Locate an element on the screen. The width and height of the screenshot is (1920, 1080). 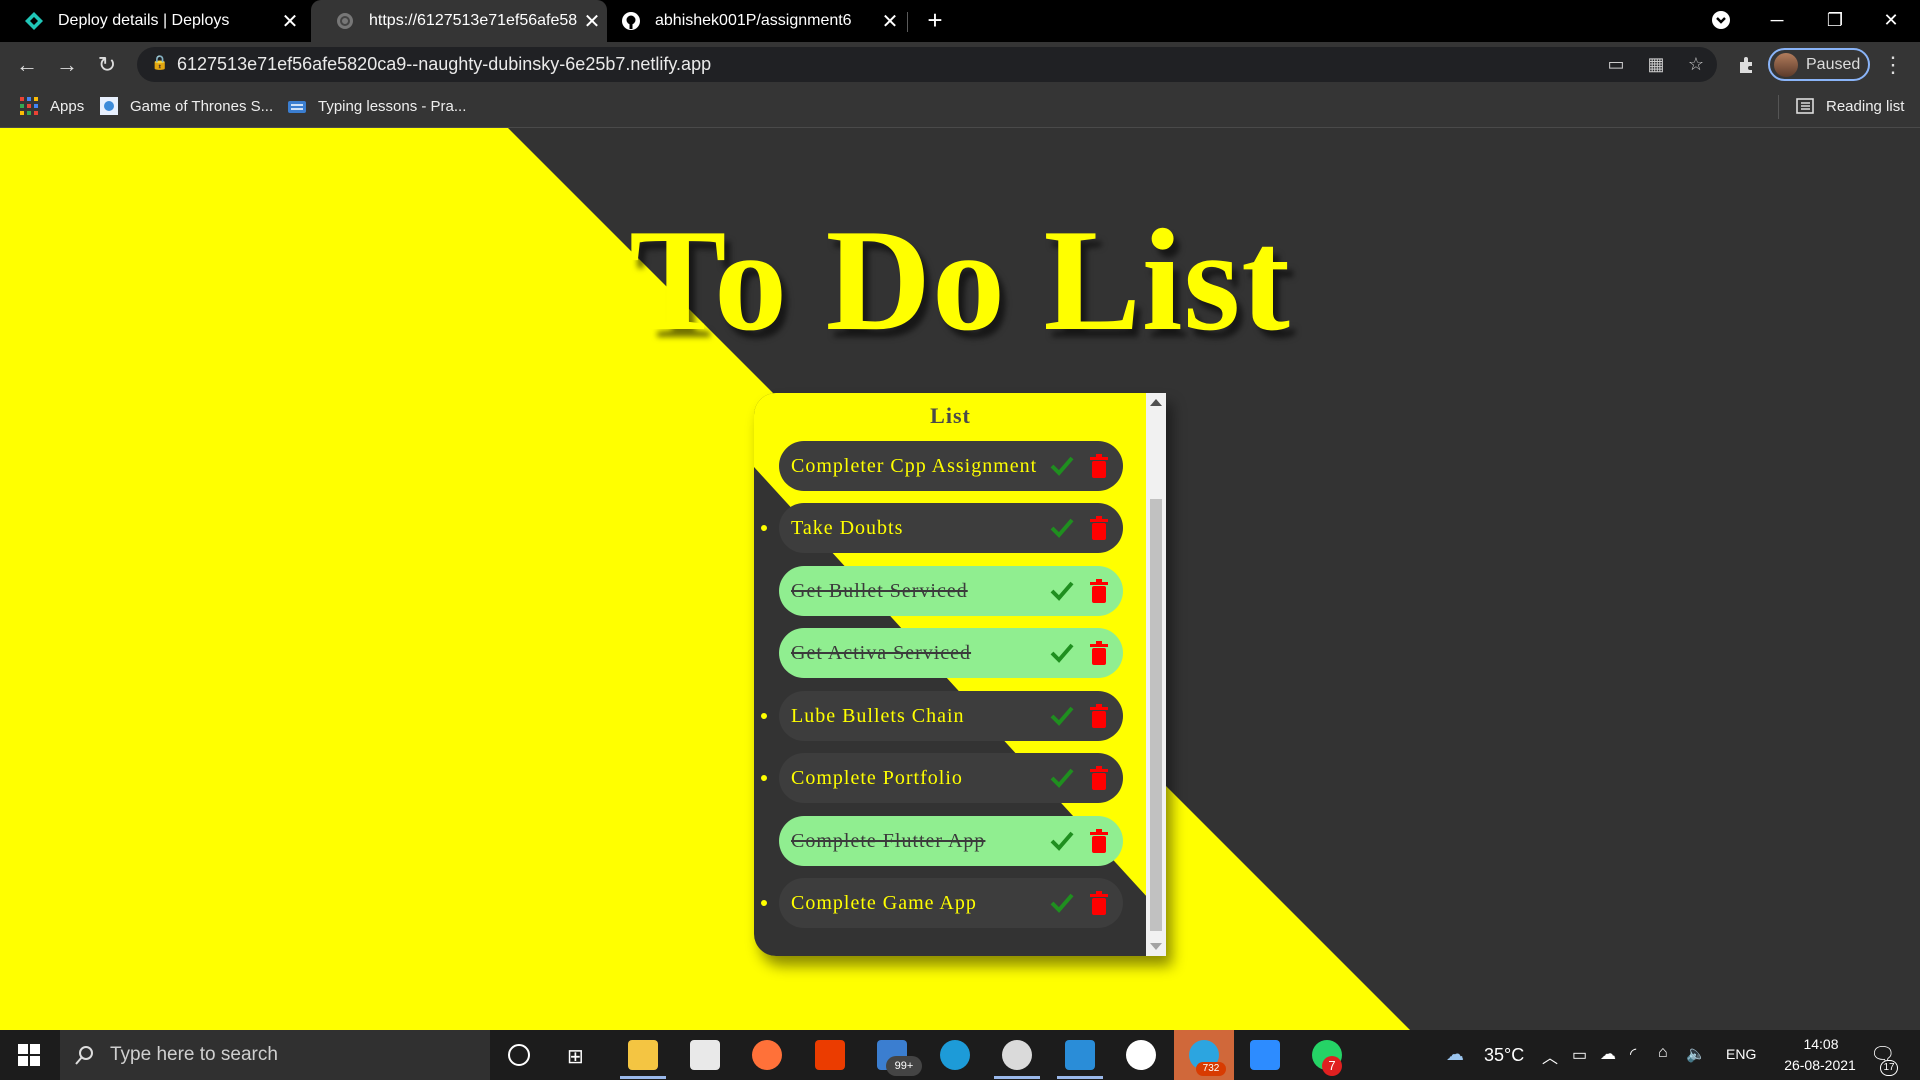
office-icon is located at coordinates (830, 1055).